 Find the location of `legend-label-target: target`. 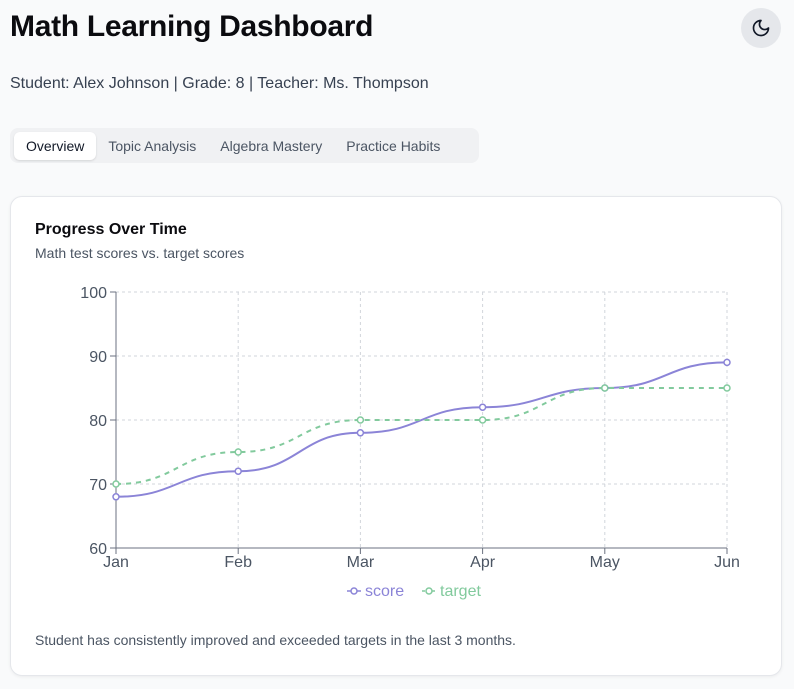

legend-label-target: target is located at coordinates (460, 591).